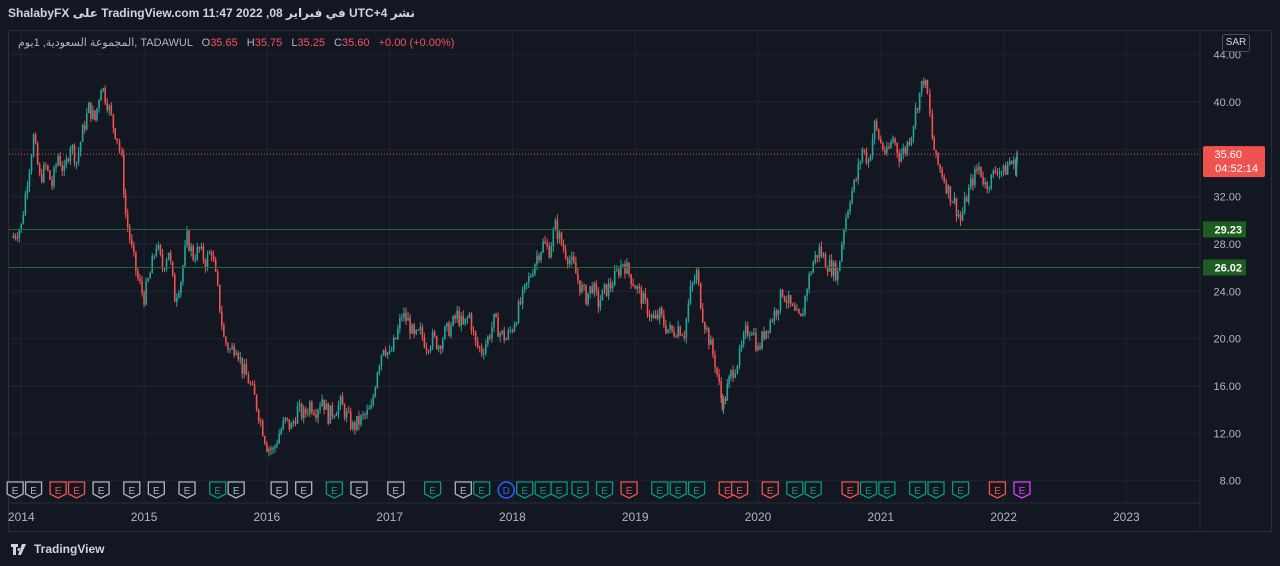 The width and height of the screenshot is (1280, 566). Describe the element at coordinates (250, 43) in the screenshot. I see `high-label: H` at that location.